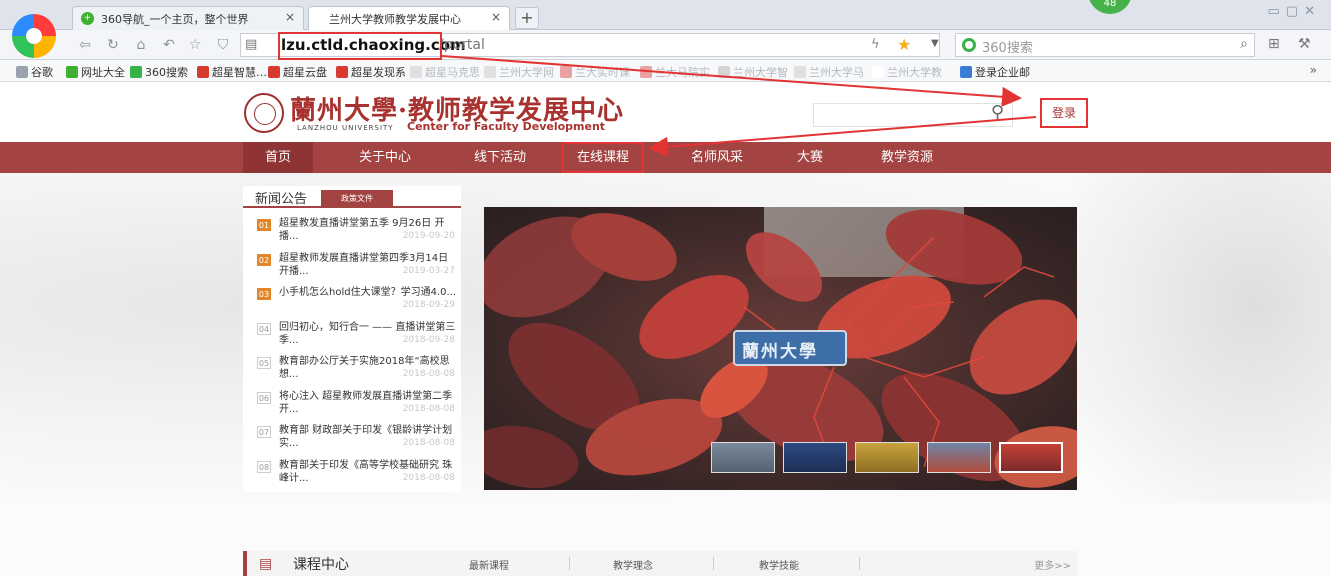 This screenshot has height=576, width=1331. I want to click on news-date: 2018-08-08, so click(426, 408).